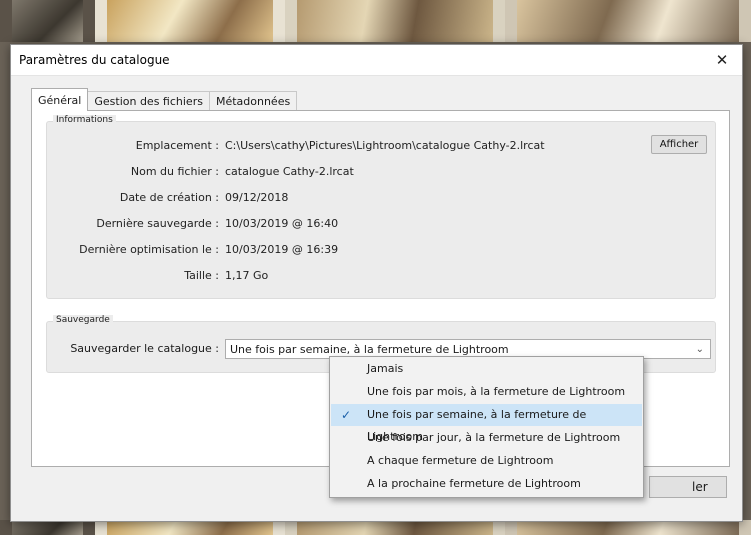 Image resolution: width=751 pixels, height=535 pixels. Describe the element at coordinates (253, 101) in the screenshot. I see `tab-metadata: Métadonnées` at that location.